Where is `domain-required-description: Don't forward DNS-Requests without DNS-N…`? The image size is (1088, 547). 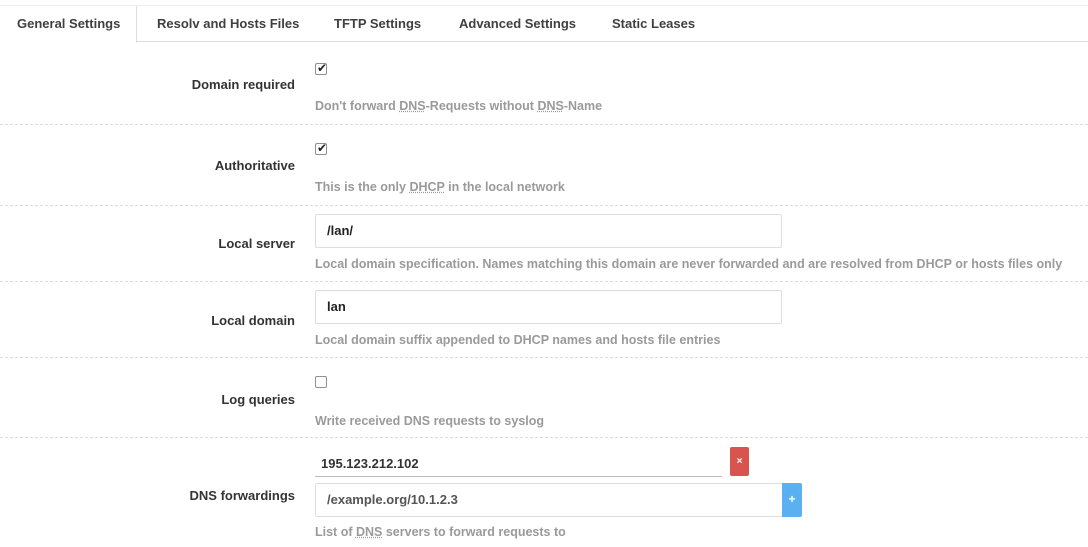
domain-required-description: Don't forward DNS-Requests without DNS-N… is located at coordinates (459, 106).